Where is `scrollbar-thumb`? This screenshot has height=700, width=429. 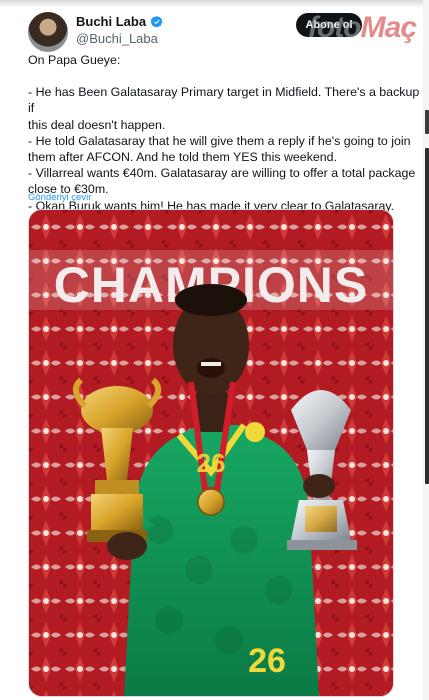
scrollbar-thumb is located at coordinates (427, 316).